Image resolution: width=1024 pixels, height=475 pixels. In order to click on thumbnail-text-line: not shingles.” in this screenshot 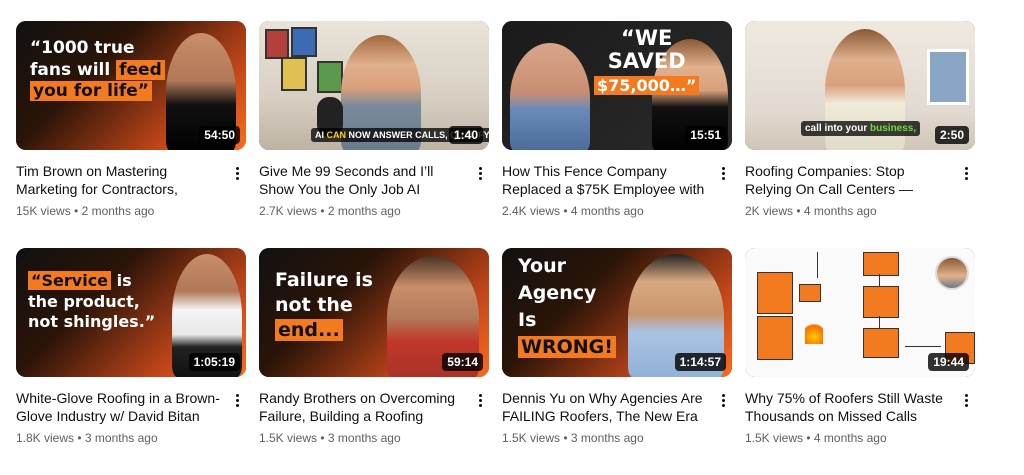, I will do `click(92, 322)`.